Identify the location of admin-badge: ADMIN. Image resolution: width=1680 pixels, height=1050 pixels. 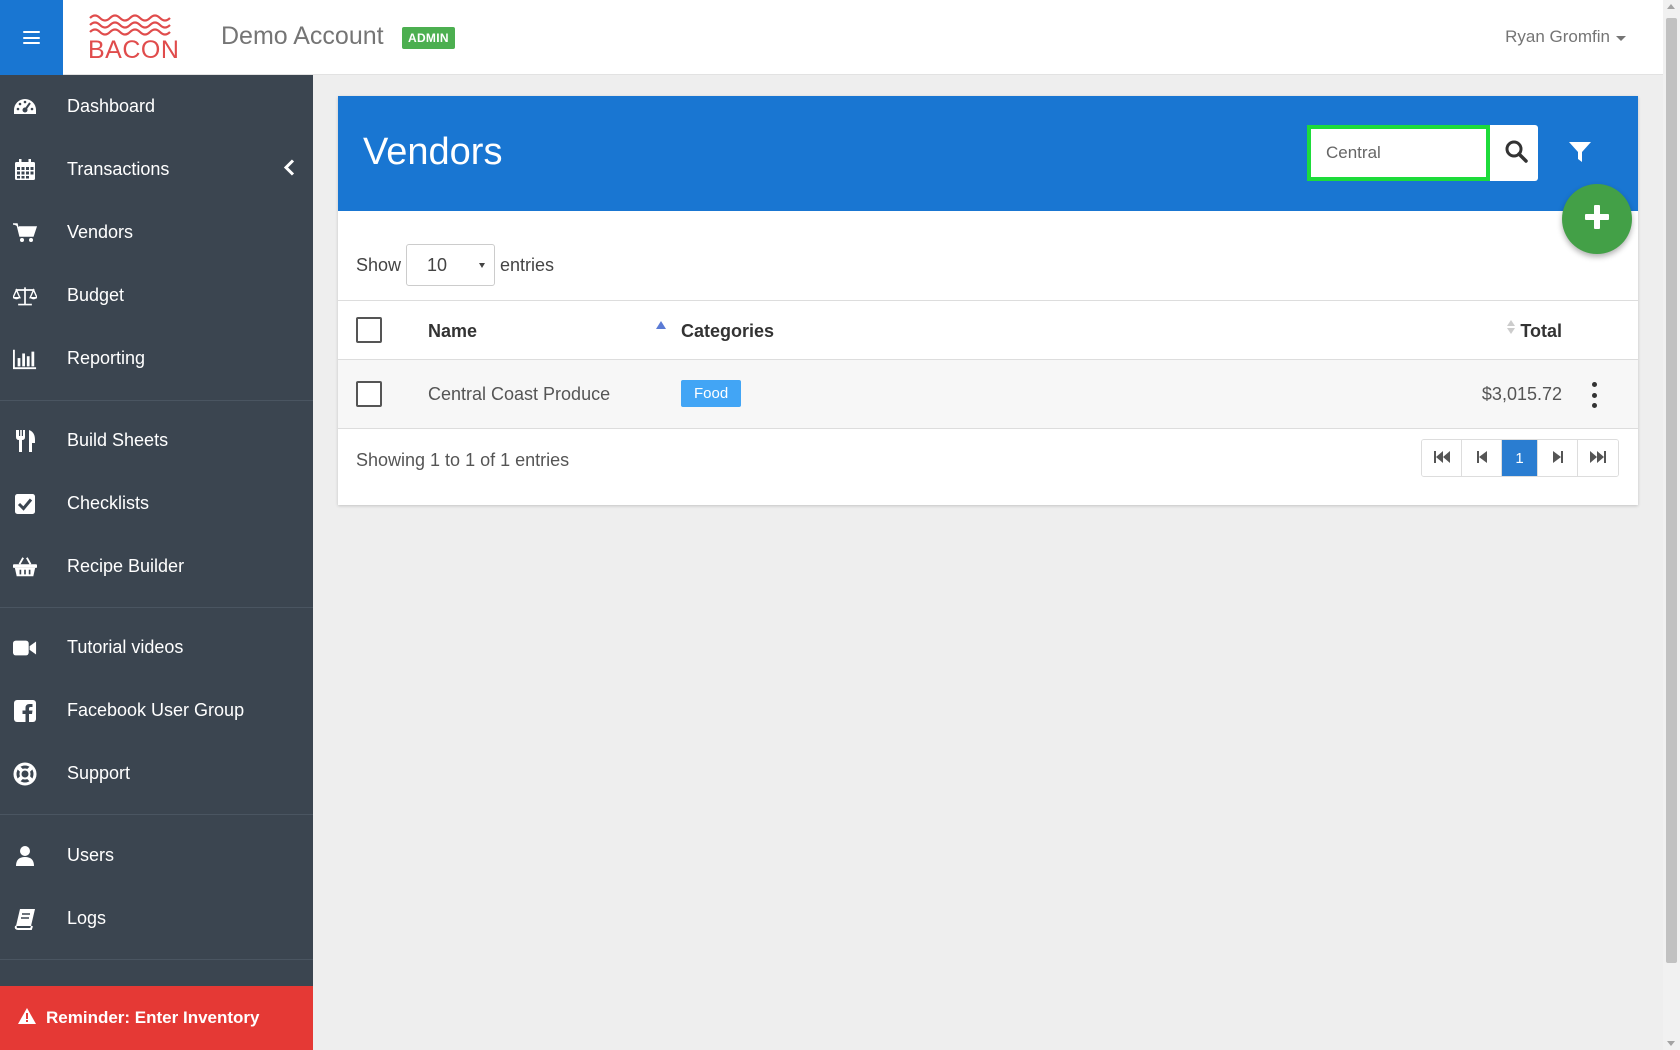
(428, 38).